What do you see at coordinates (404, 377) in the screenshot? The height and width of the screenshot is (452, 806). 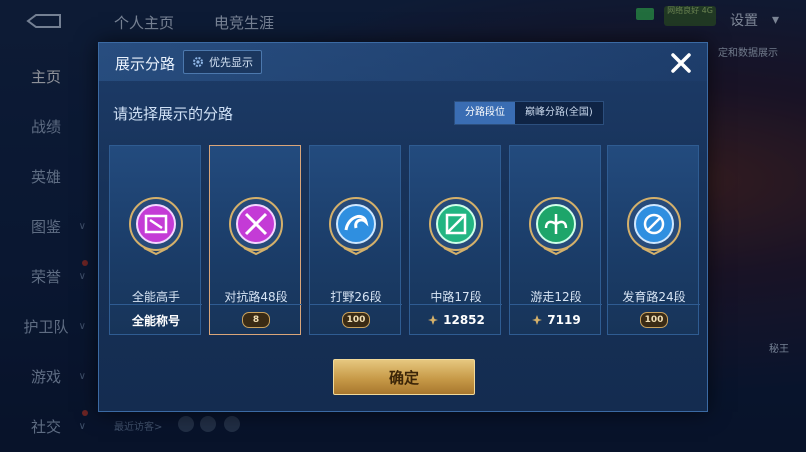 I see `confirm-button: 确定` at bounding box center [404, 377].